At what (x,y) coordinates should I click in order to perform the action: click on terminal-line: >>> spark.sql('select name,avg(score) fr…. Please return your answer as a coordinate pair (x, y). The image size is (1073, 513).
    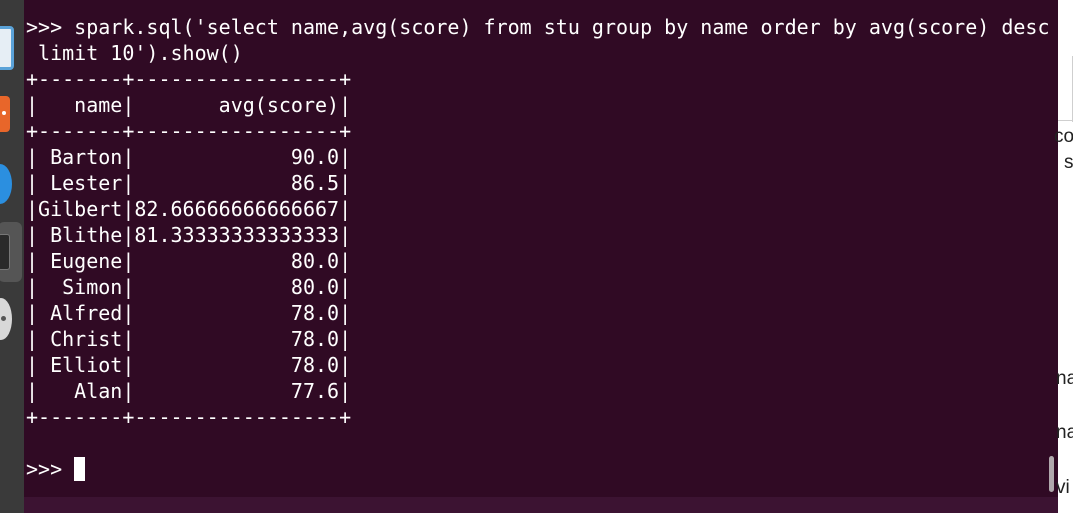
    Looking at the image, I should click on (538, 27).